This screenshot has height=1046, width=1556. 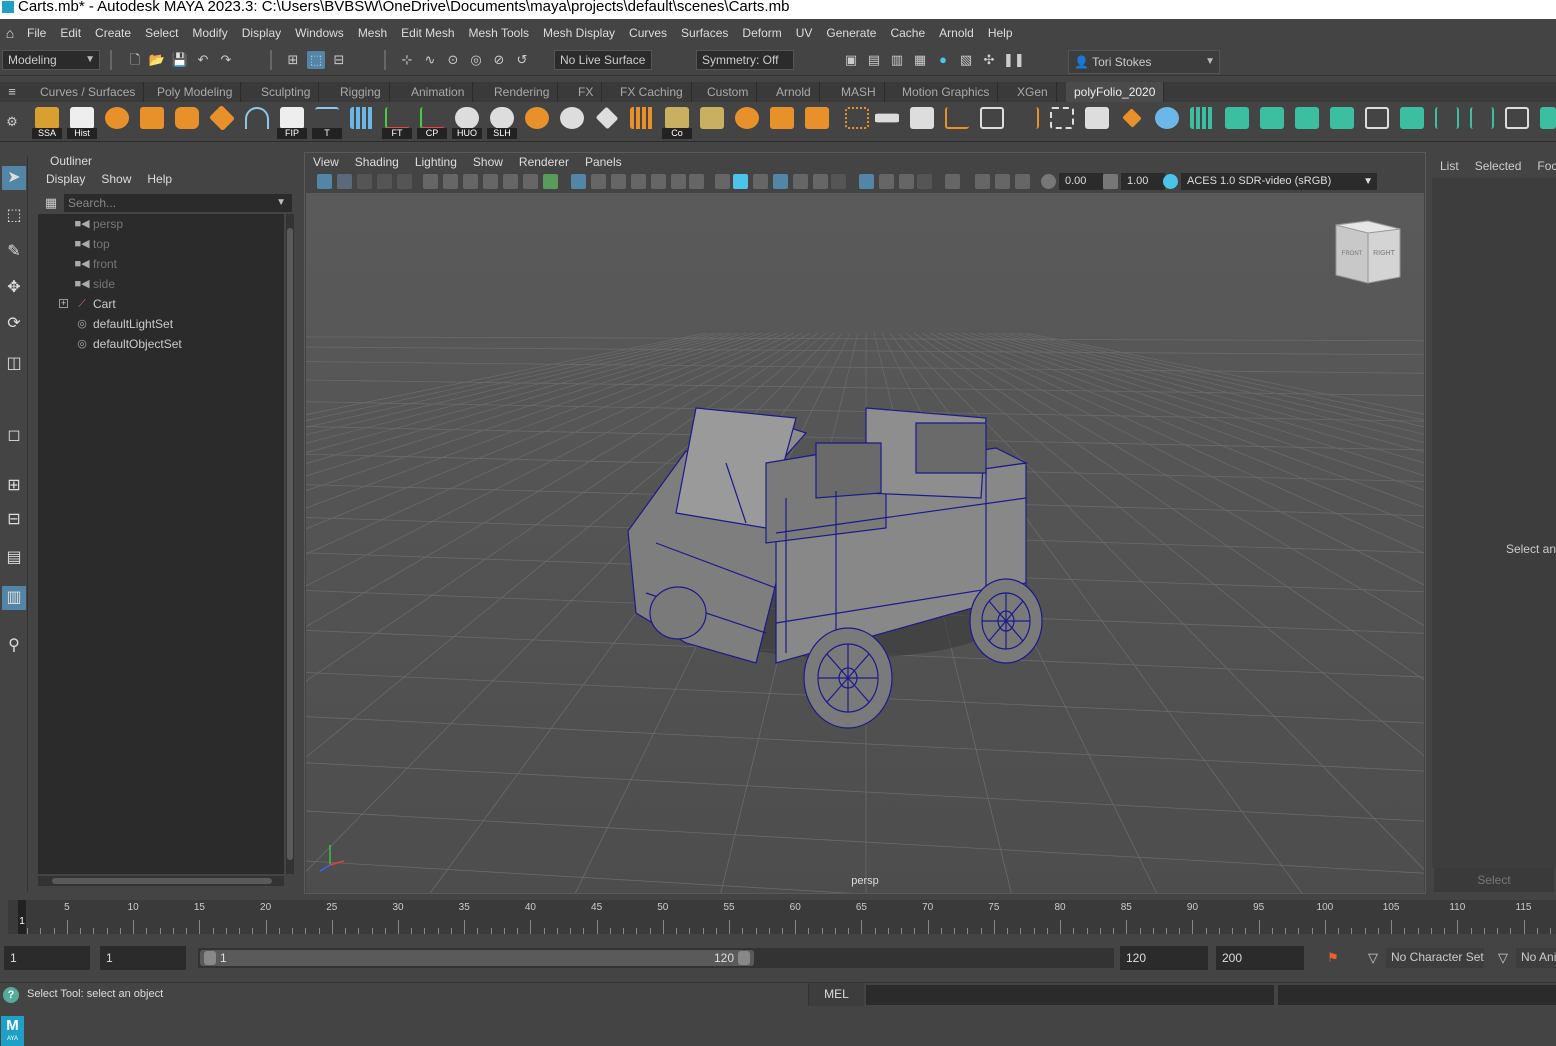 What do you see at coordinates (1115, 92) in the screenshot?
I see `tab-polyfolio-2020: polyFolio_2020` at bounding box center [1115, 92].